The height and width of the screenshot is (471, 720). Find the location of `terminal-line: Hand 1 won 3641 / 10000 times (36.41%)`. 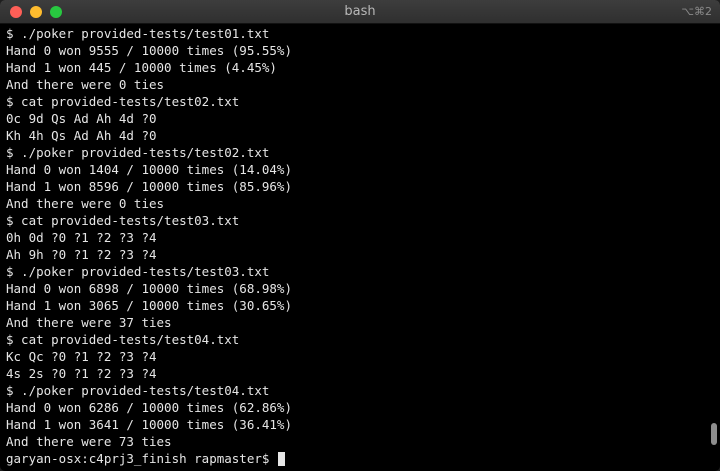

terminal-line: Hand 1 won 3641 / 10000 times (36.41%) is located at coordinates (149, 424).